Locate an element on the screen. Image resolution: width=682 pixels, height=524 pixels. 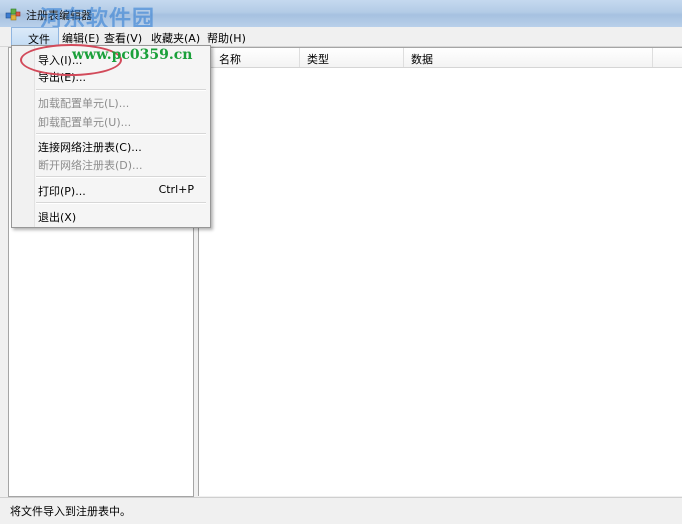
menu-view: 查看(V) is located at coordinates (123, 38).